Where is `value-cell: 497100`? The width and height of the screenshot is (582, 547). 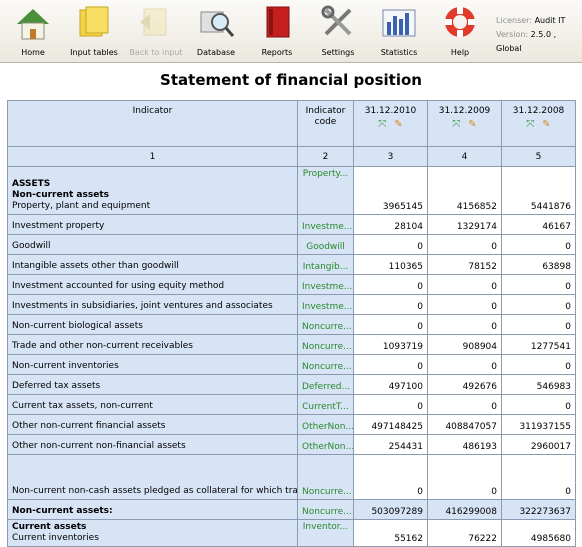
value-cell: 497100 is located at coordinates (390, 384).